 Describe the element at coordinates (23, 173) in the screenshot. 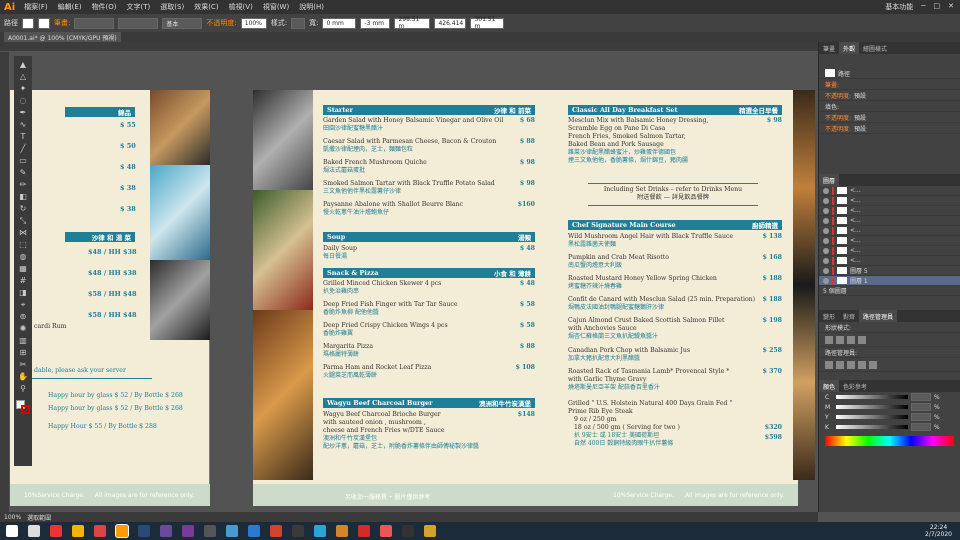

I see `paintbrush-icon: ✎` at that location.